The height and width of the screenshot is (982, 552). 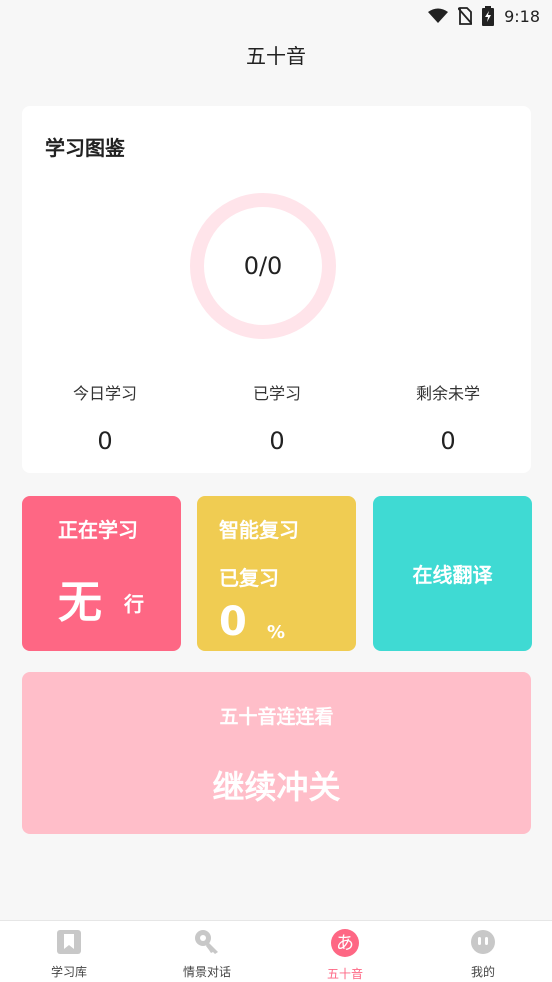 I want to click on stat-label: 剩余未学, so click(x=447, y=393).